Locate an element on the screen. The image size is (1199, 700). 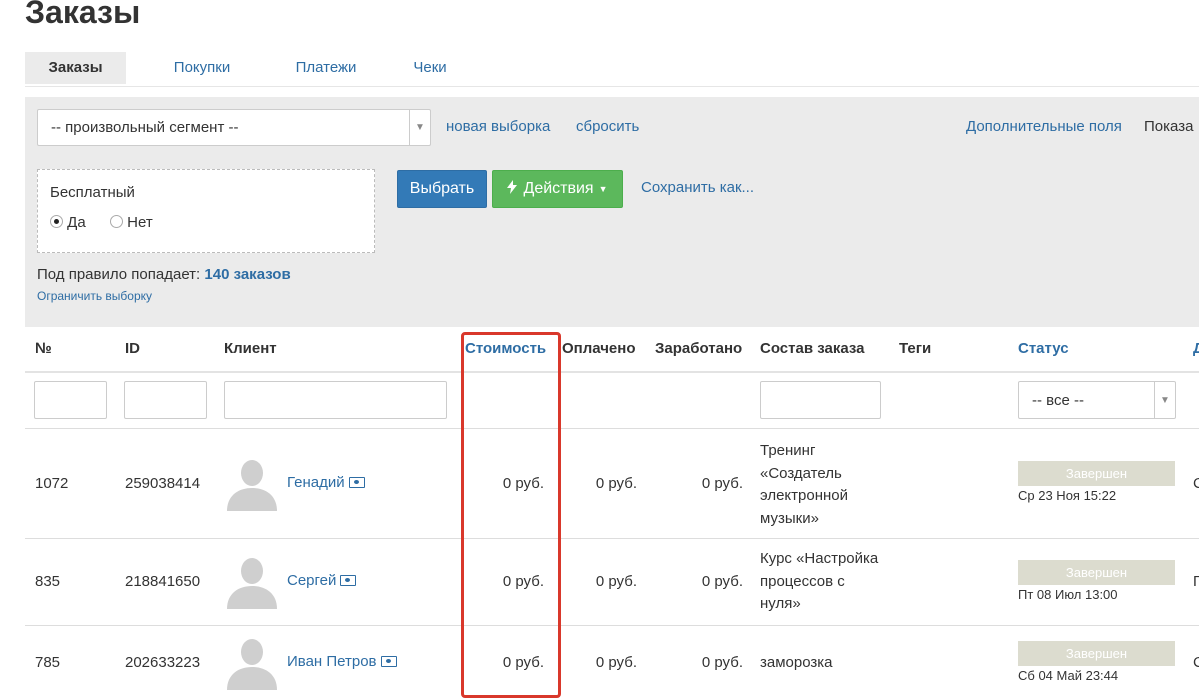
radio-yes: Да is located at coordinates (68, 222).